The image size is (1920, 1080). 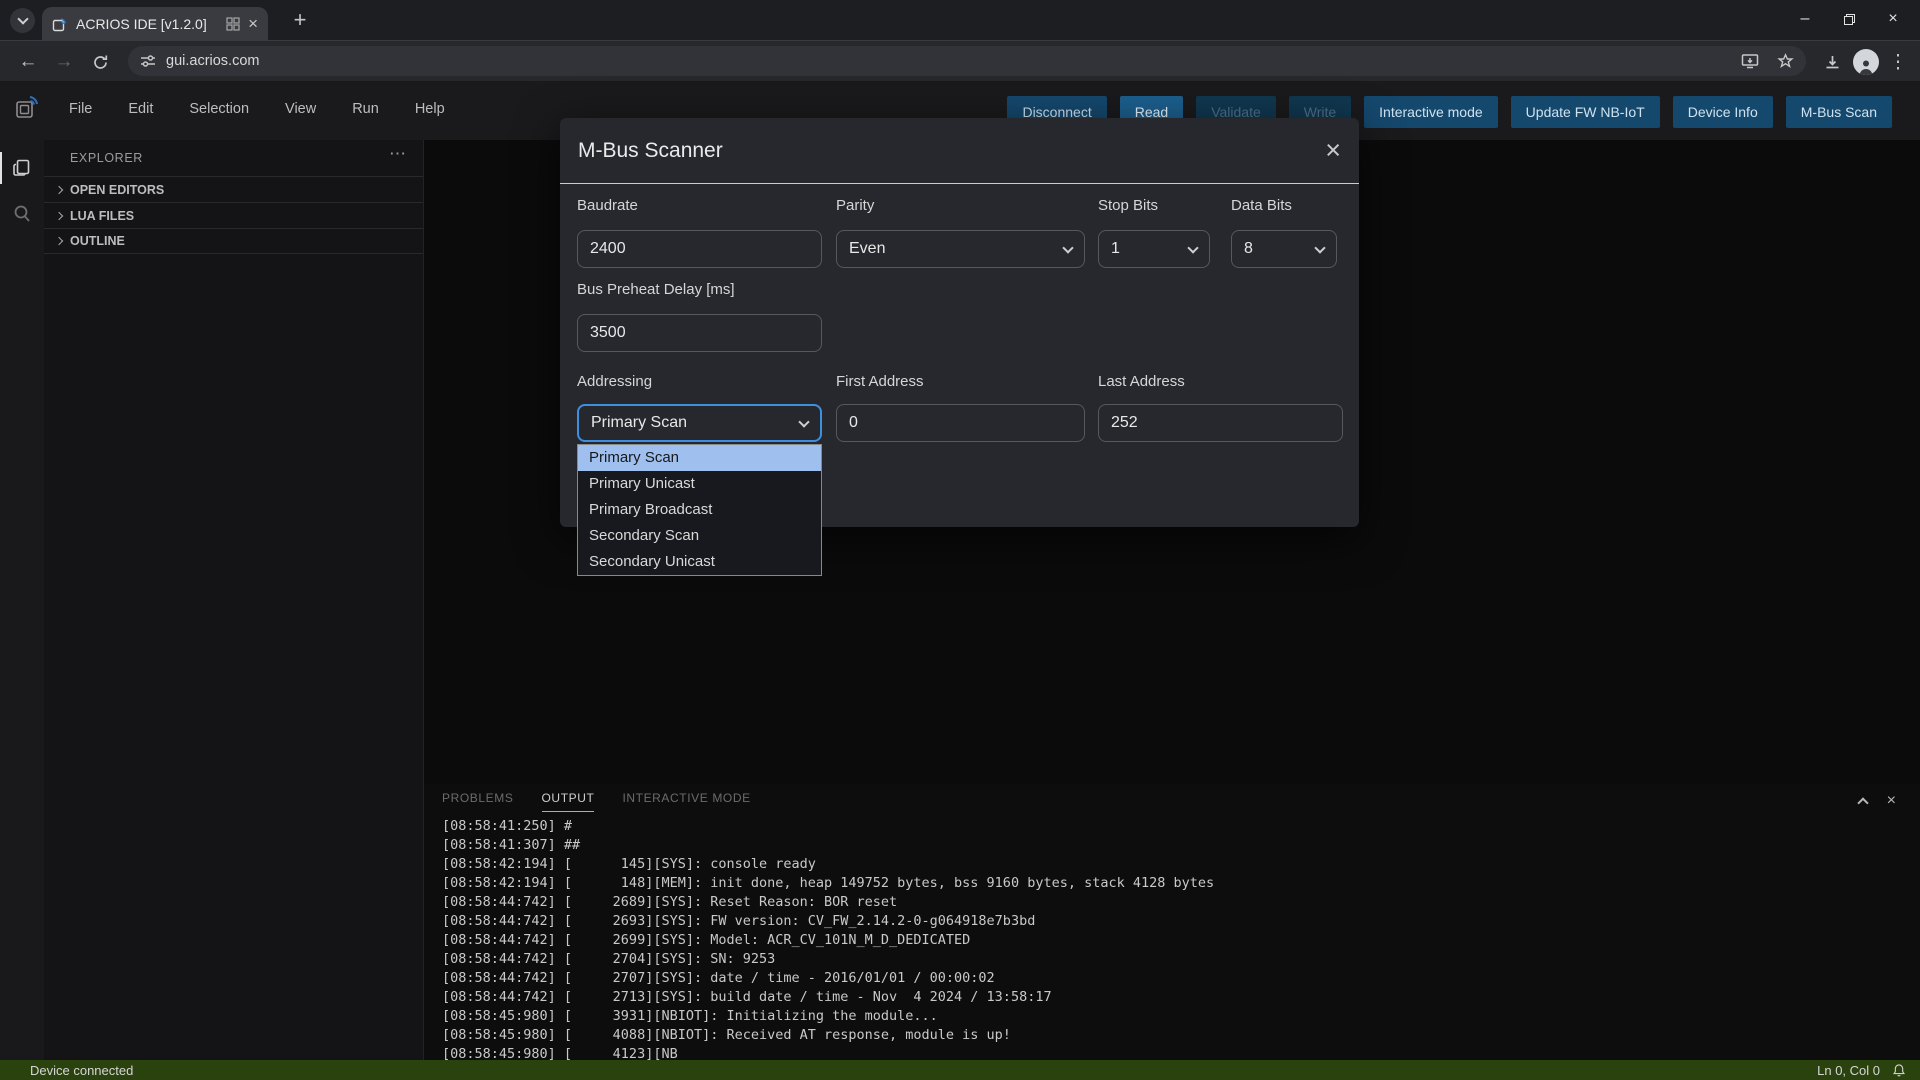 What do you see at coordinates (253, 23) in the screenshot?
I see `tab-close-button: ×` at bounding box center [253, 23].